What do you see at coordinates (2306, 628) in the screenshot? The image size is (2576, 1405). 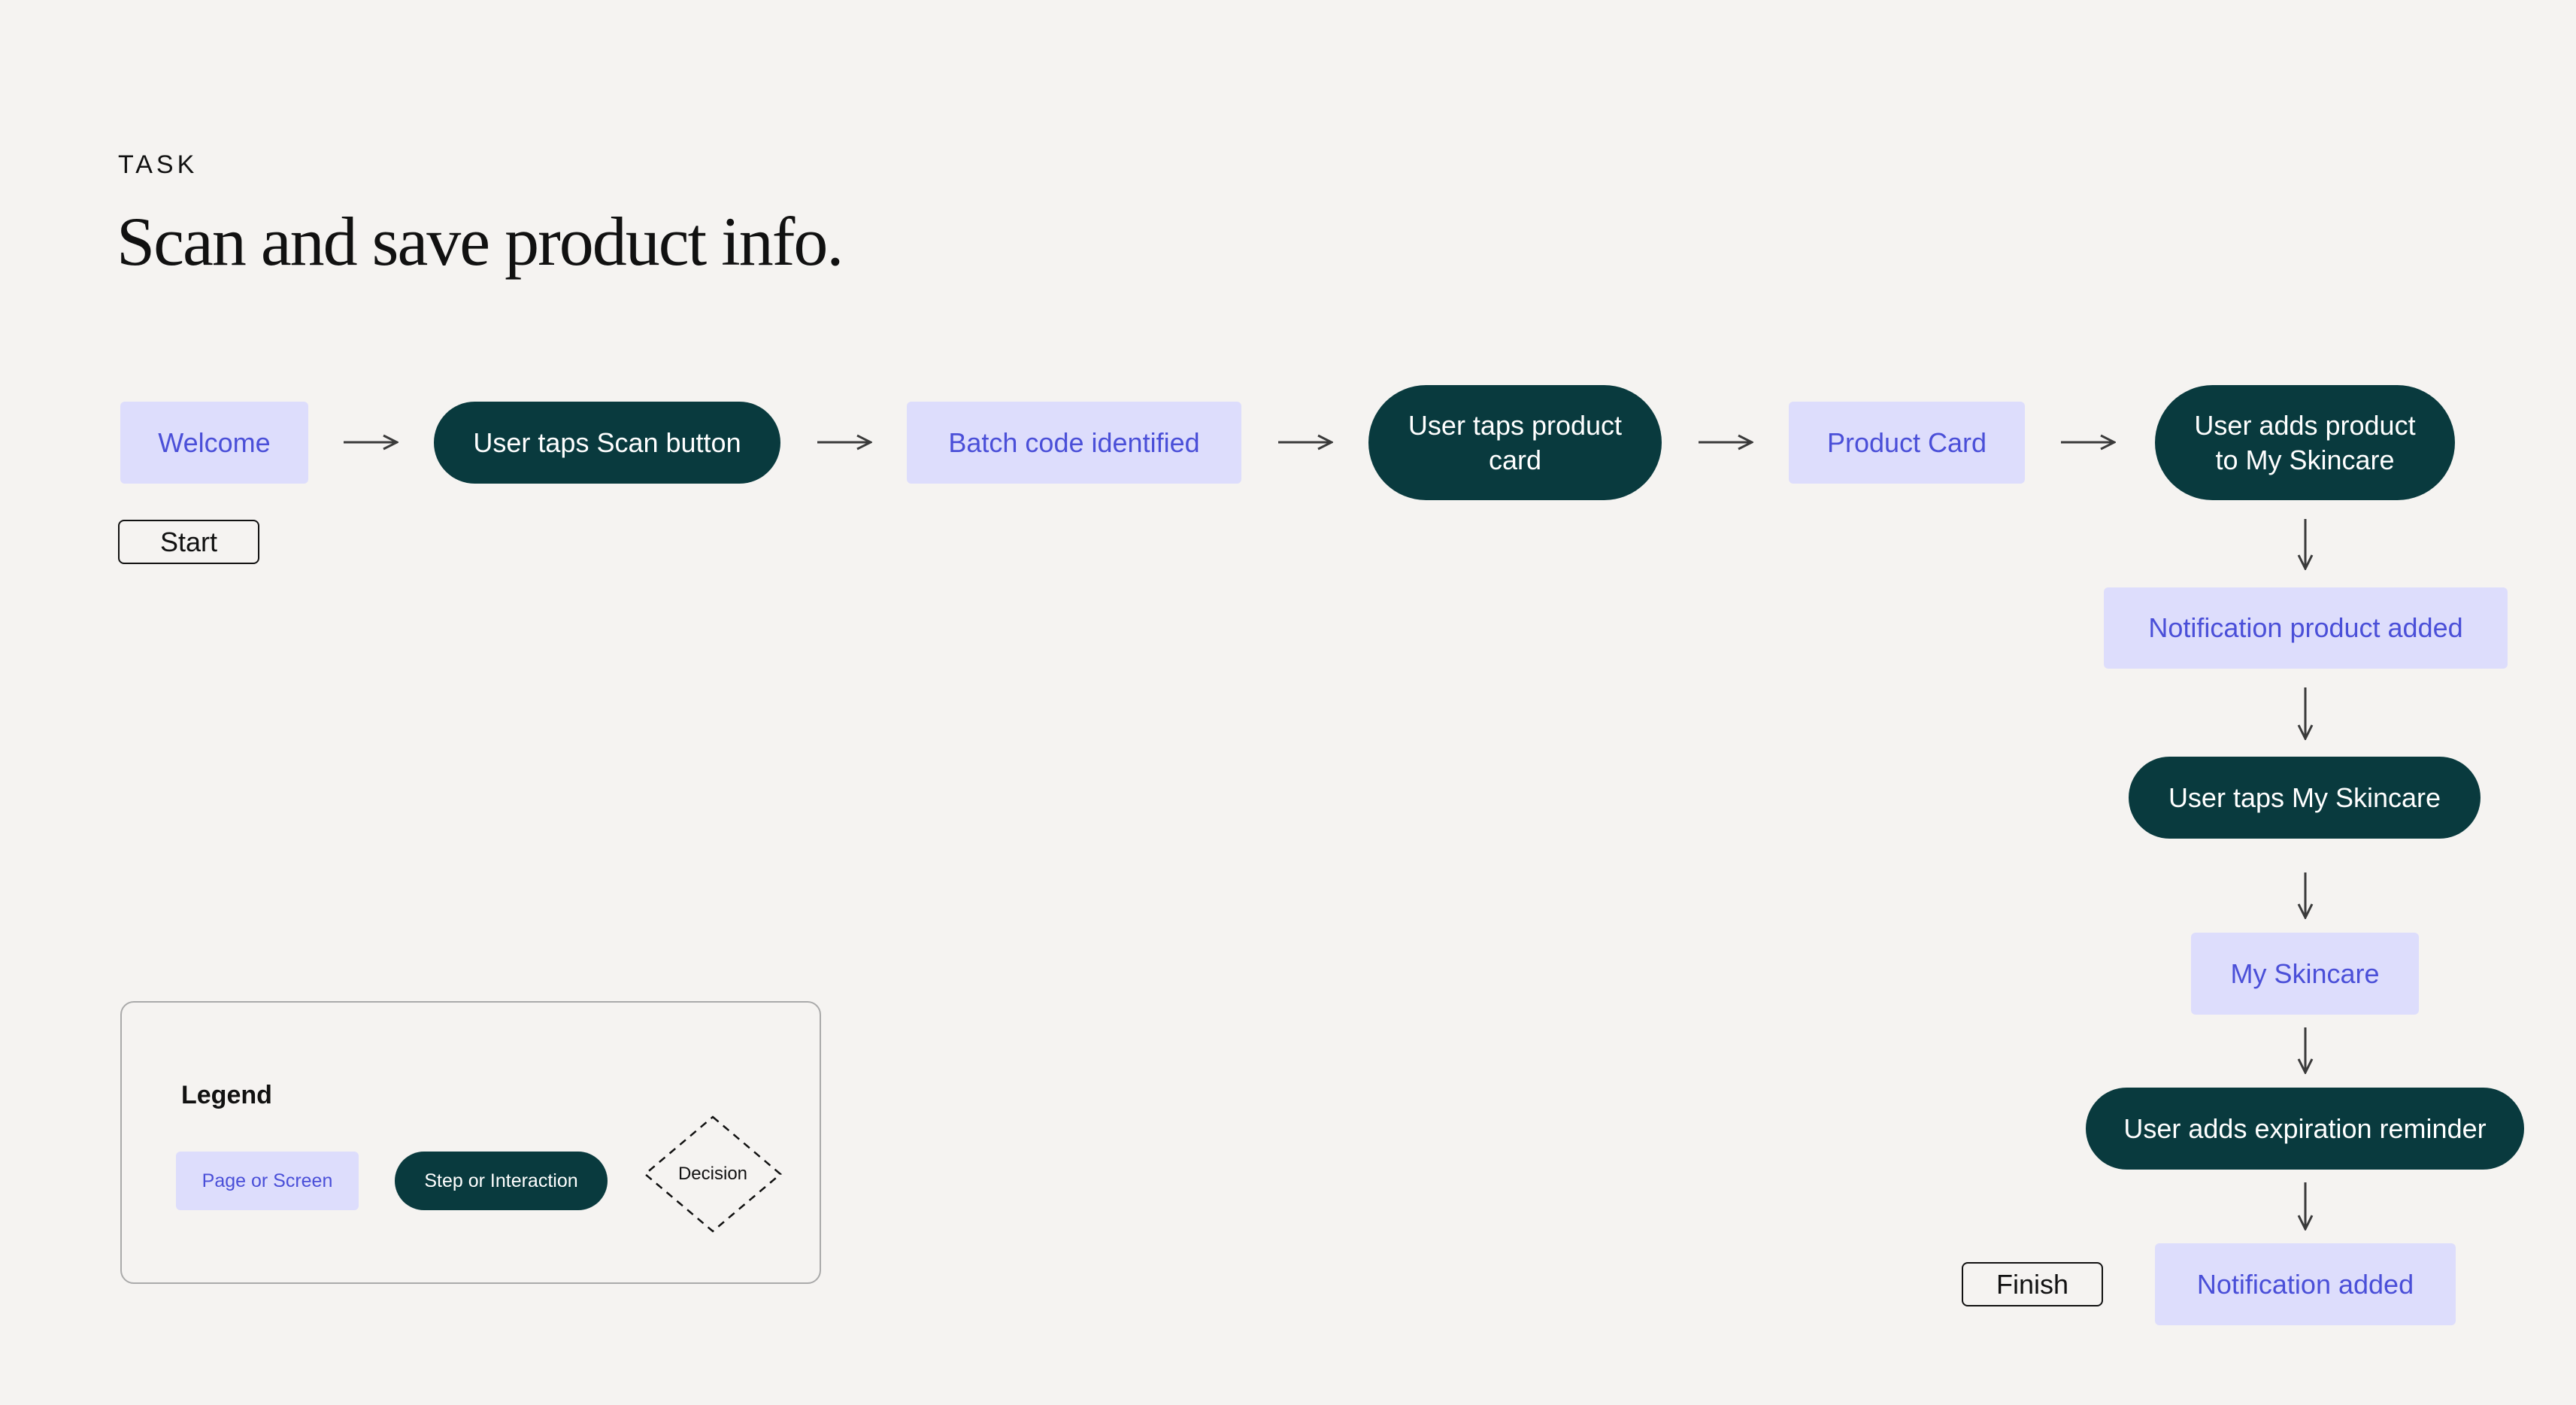 I see `node-notification-product-added: Notification product added` at bounding box center [2306, 628].